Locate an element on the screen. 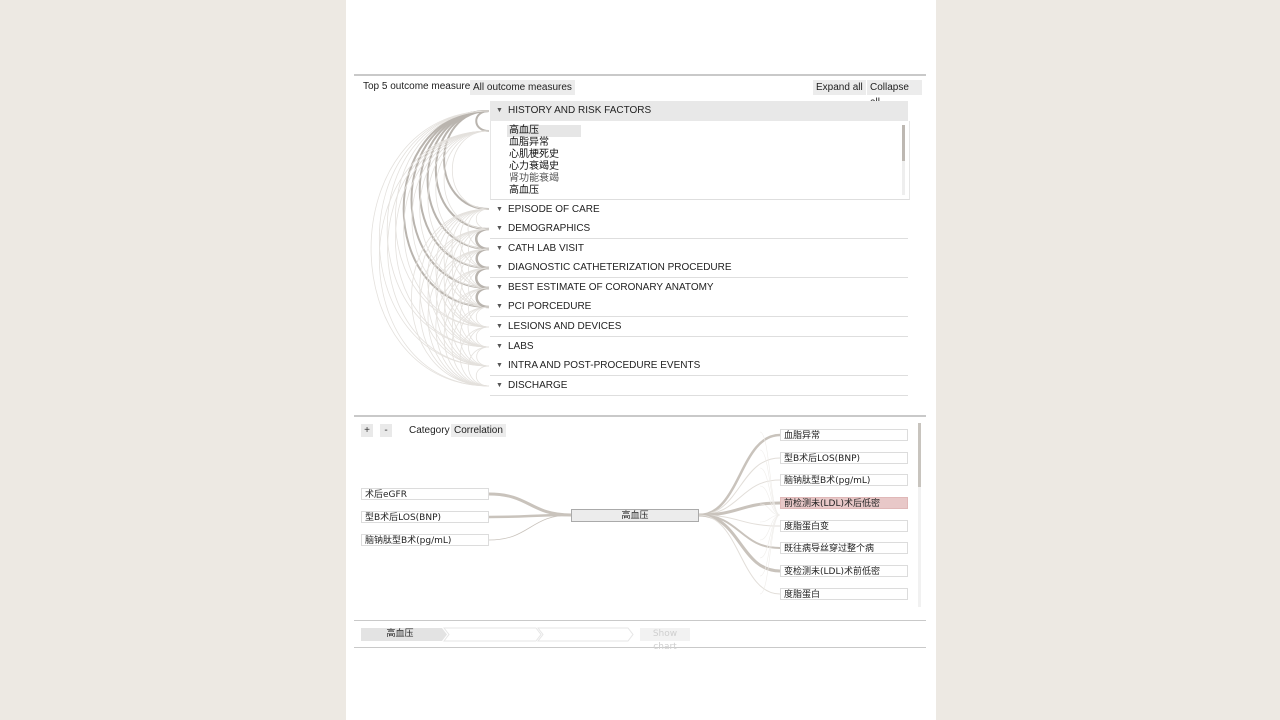 This screenshot has width=1280, height=720. show-chart-button: Show chart is located at coordinates (665, 640).